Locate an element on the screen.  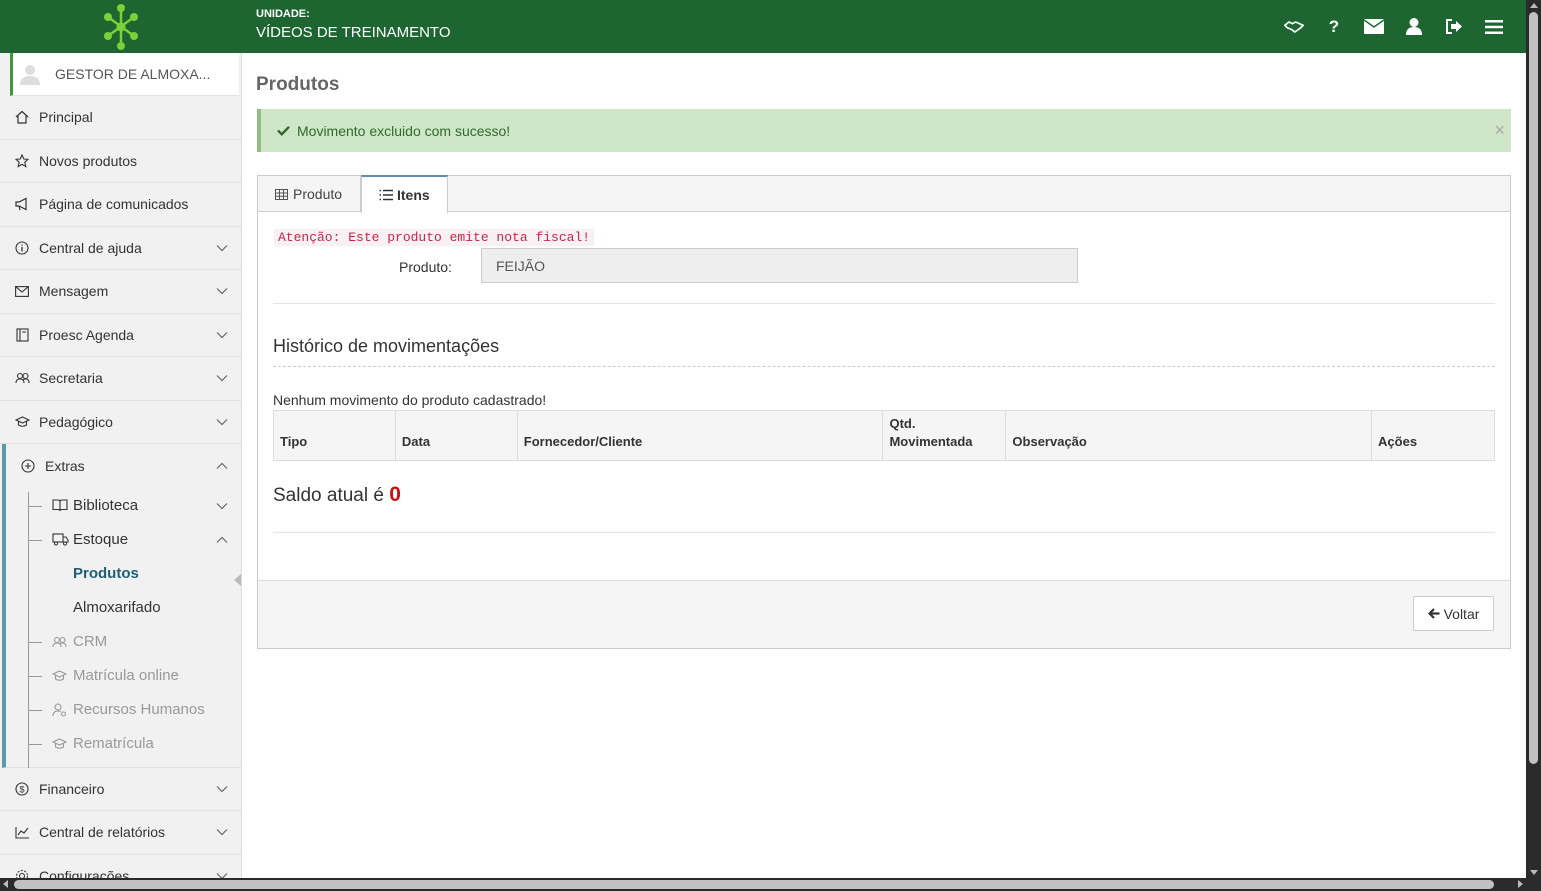
sidebar-subitem-estoque: Estoque is located at coordinates (123, 540).